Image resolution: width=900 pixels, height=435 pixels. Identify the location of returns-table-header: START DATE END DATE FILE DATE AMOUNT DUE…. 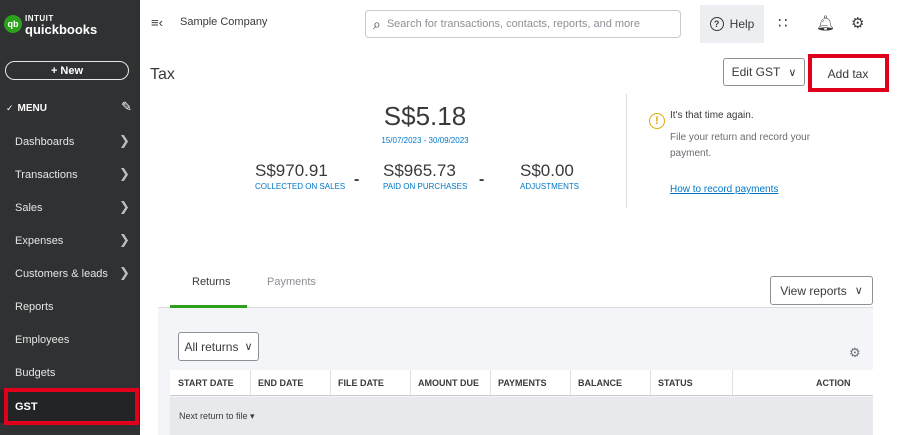
(521, 383).